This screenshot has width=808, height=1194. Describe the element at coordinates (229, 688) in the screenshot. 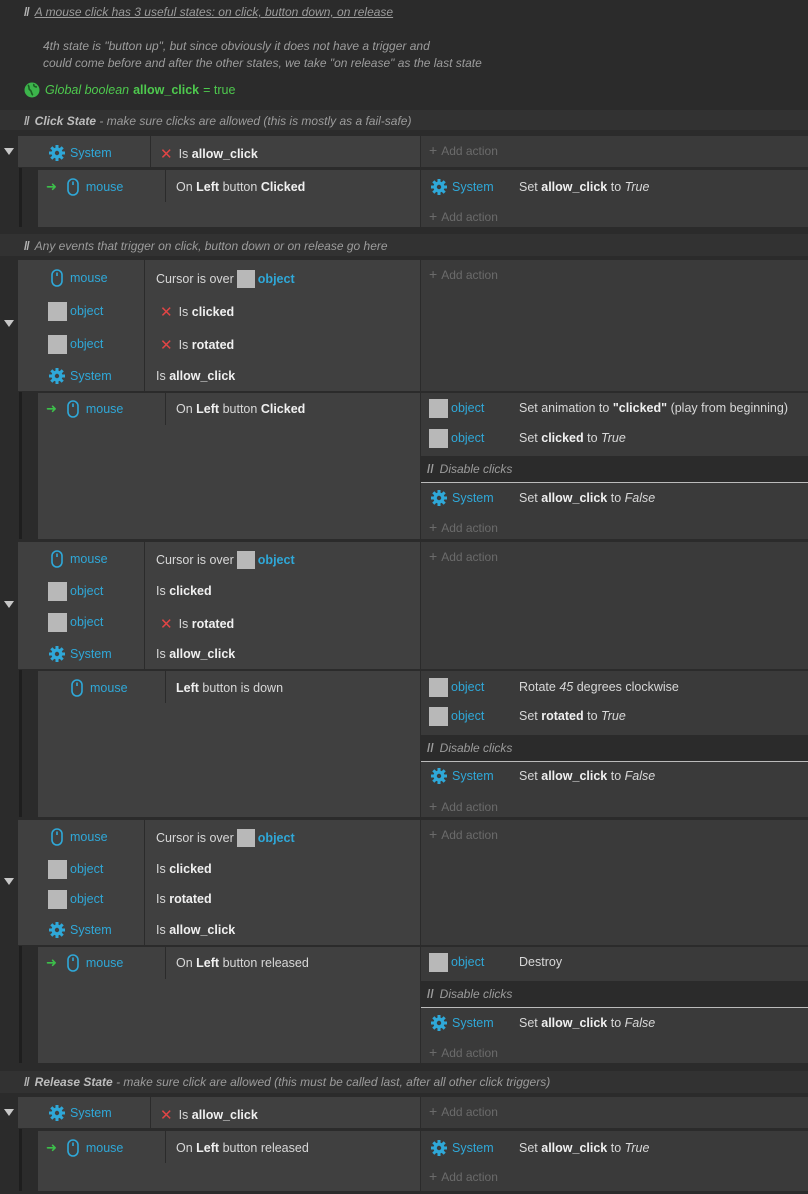

I see `condition-left-is-down: Left button is down` at that location.